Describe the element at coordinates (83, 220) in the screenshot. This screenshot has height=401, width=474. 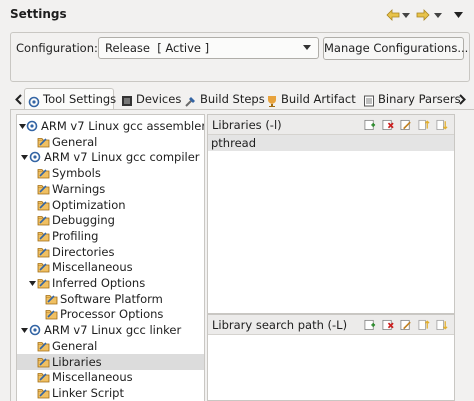
I see `tree-item-label: Debugging` at that location.